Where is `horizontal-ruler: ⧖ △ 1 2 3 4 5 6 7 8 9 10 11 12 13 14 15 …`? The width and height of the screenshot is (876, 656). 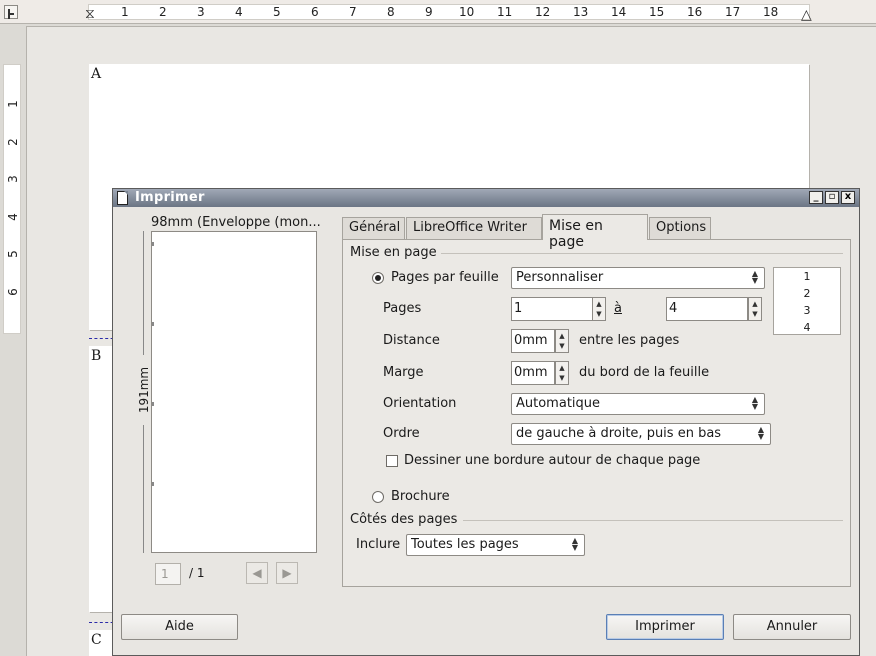 horizontal-ruler: ⧖ △ 1 2 3 4 5 6 7 8 9 10 11 12 13 14 15 … is located at coordinates (438, 12).